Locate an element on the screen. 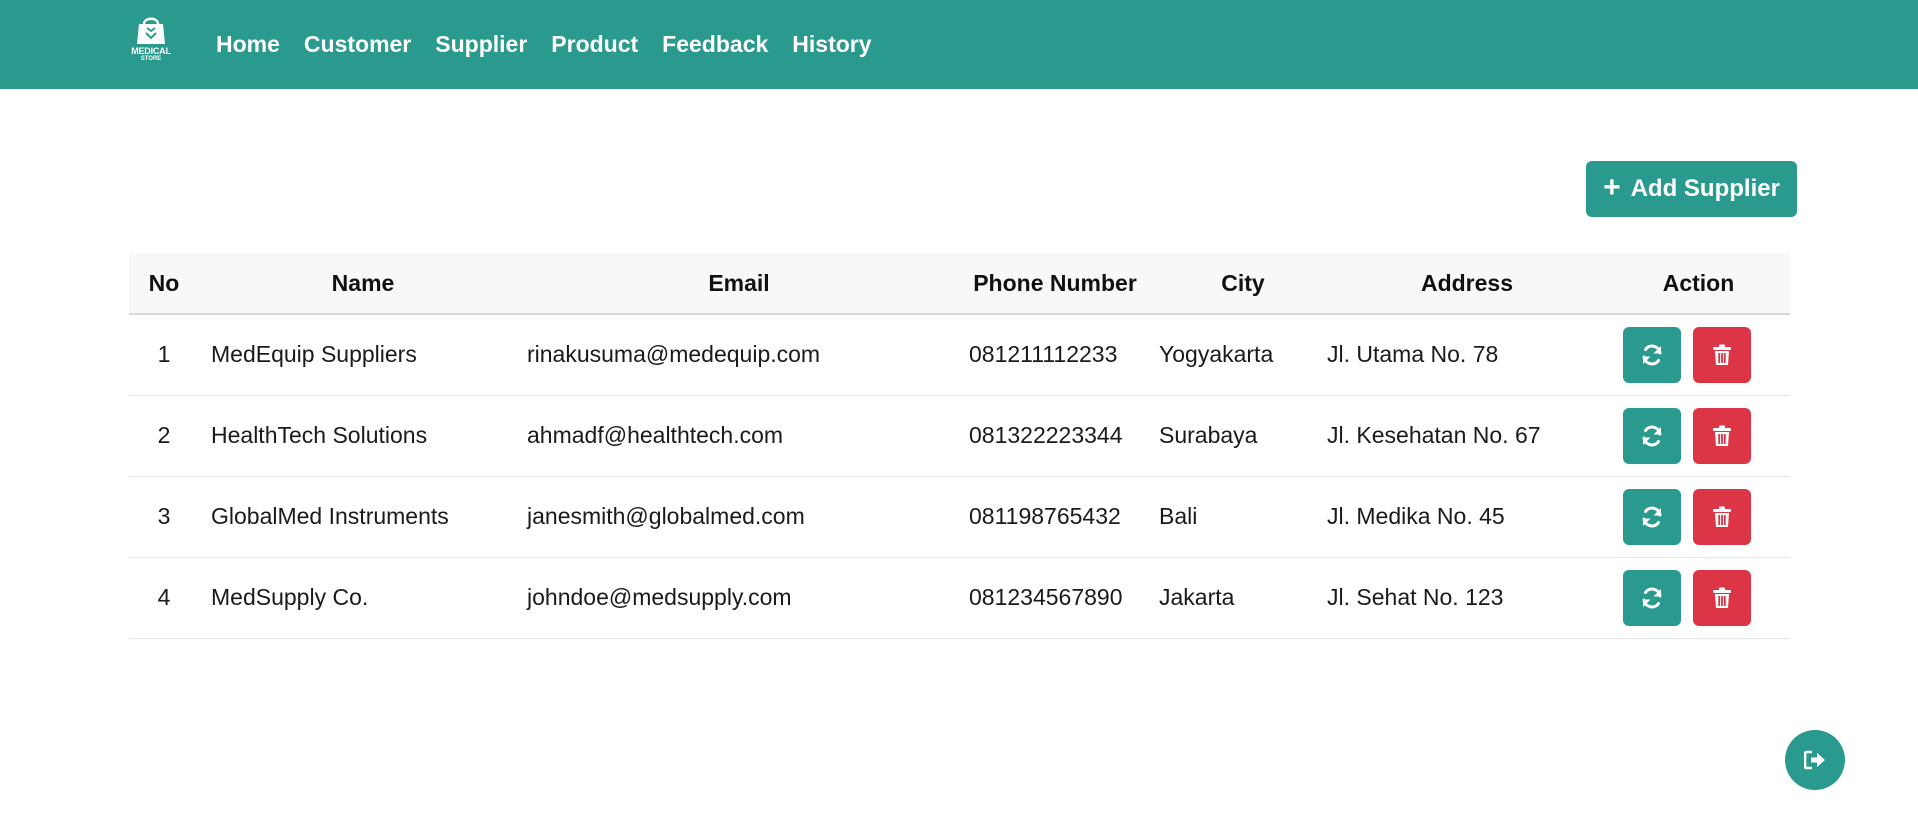 The height and width of the screenshot is (815, 1918). cell-city: Bali is located at coordinates (1178, 516).